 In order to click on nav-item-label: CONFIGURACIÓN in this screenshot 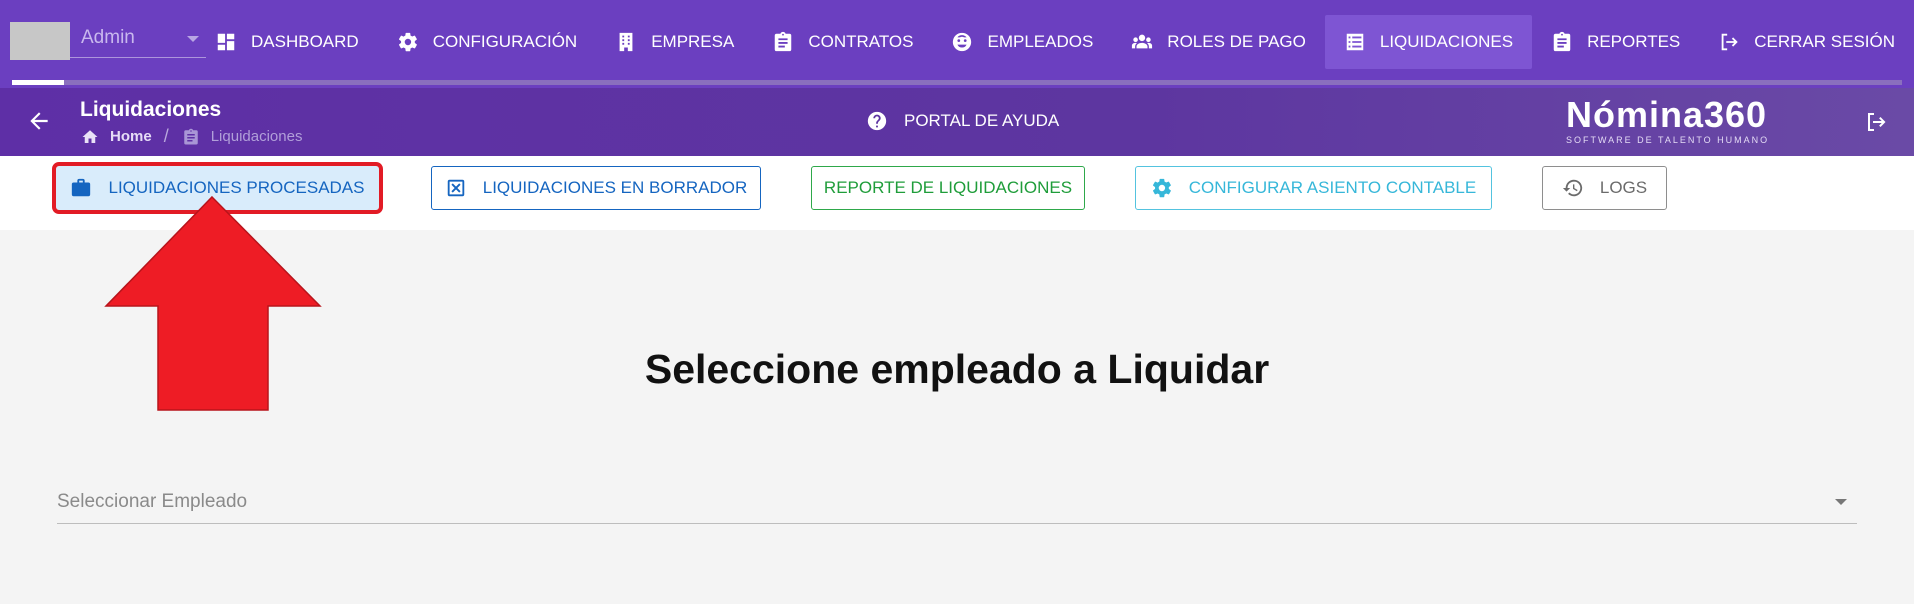, I will do `click(505, 41)`.